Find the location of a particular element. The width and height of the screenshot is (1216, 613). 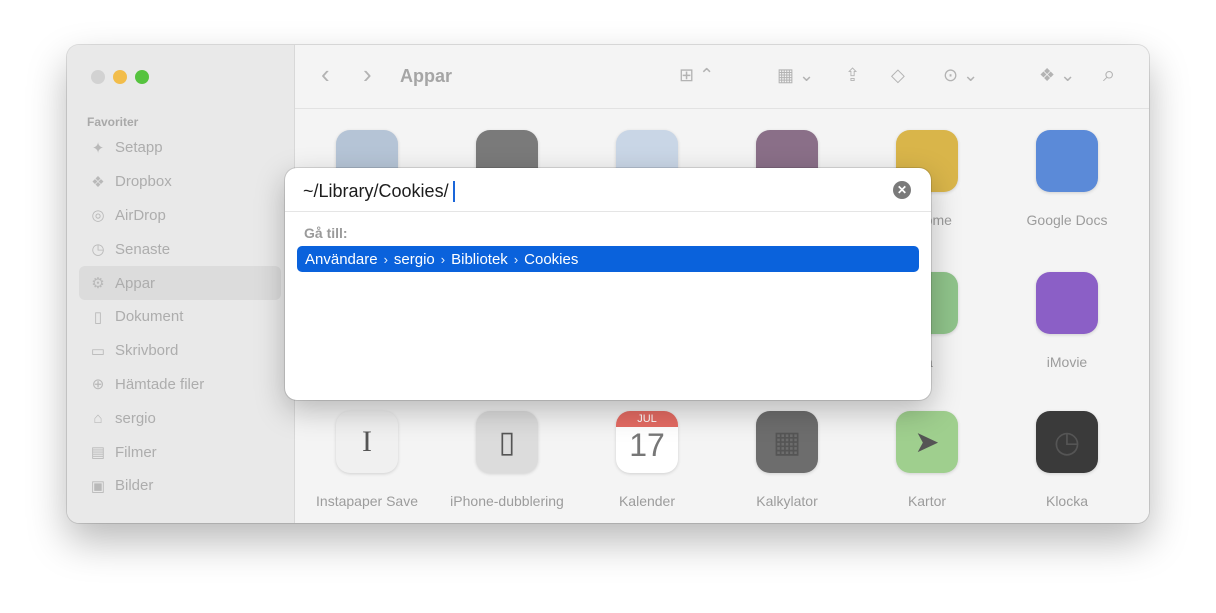

app-item: ➤ Kartor is located at coordinates (927, 461).